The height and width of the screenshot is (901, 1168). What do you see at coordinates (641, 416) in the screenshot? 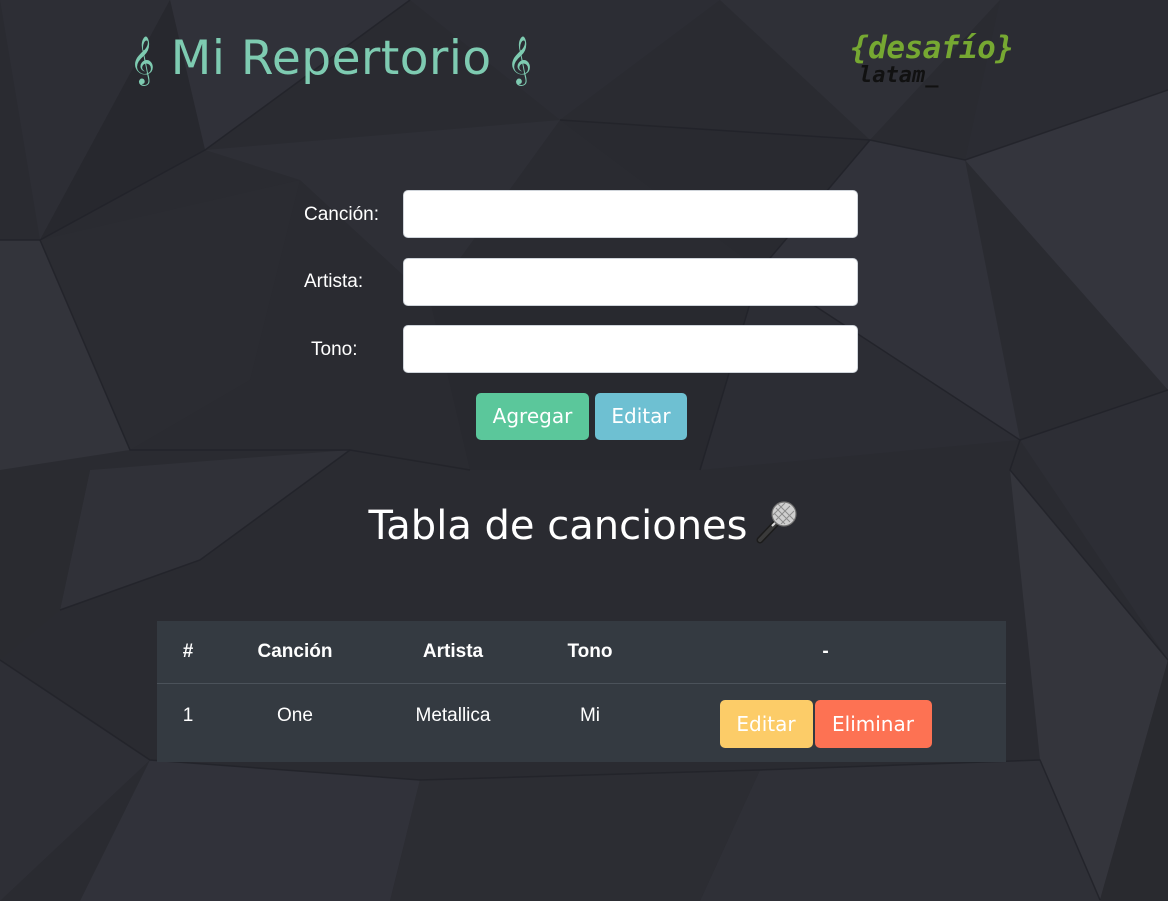
I see `editar-button: Editar` at bounding box center [641, 416].